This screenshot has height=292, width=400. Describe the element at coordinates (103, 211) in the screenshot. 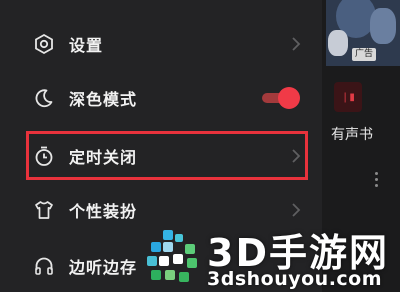

I see `menu-item-label: 个性装扮` at that location.